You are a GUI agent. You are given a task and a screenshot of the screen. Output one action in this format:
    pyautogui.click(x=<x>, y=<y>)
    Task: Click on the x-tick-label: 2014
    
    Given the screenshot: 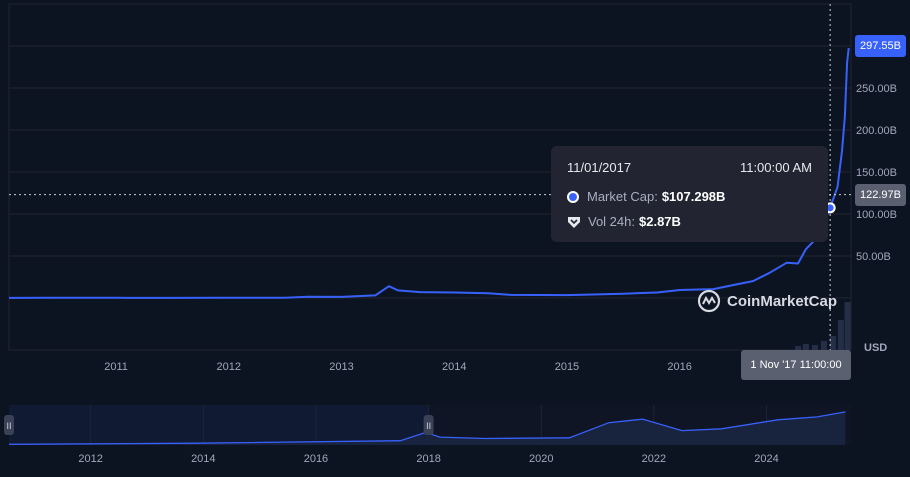 What is the action you would take?
    pyautogui.click(x=454, y=367)
    